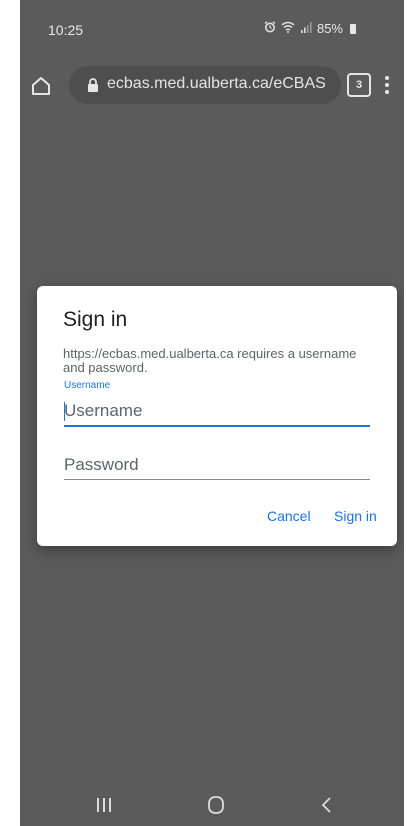 This screenshot has height=826, width=407. I want to click on navigation-bar, so click(212, 805).